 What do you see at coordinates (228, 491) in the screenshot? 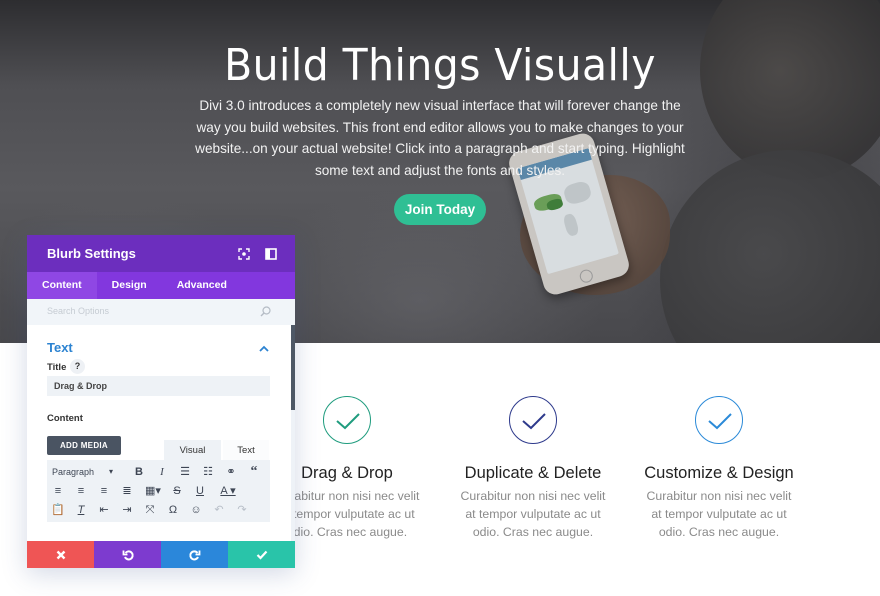
I see `text-color-icon: A ▾` at bounding box center [228, 491].